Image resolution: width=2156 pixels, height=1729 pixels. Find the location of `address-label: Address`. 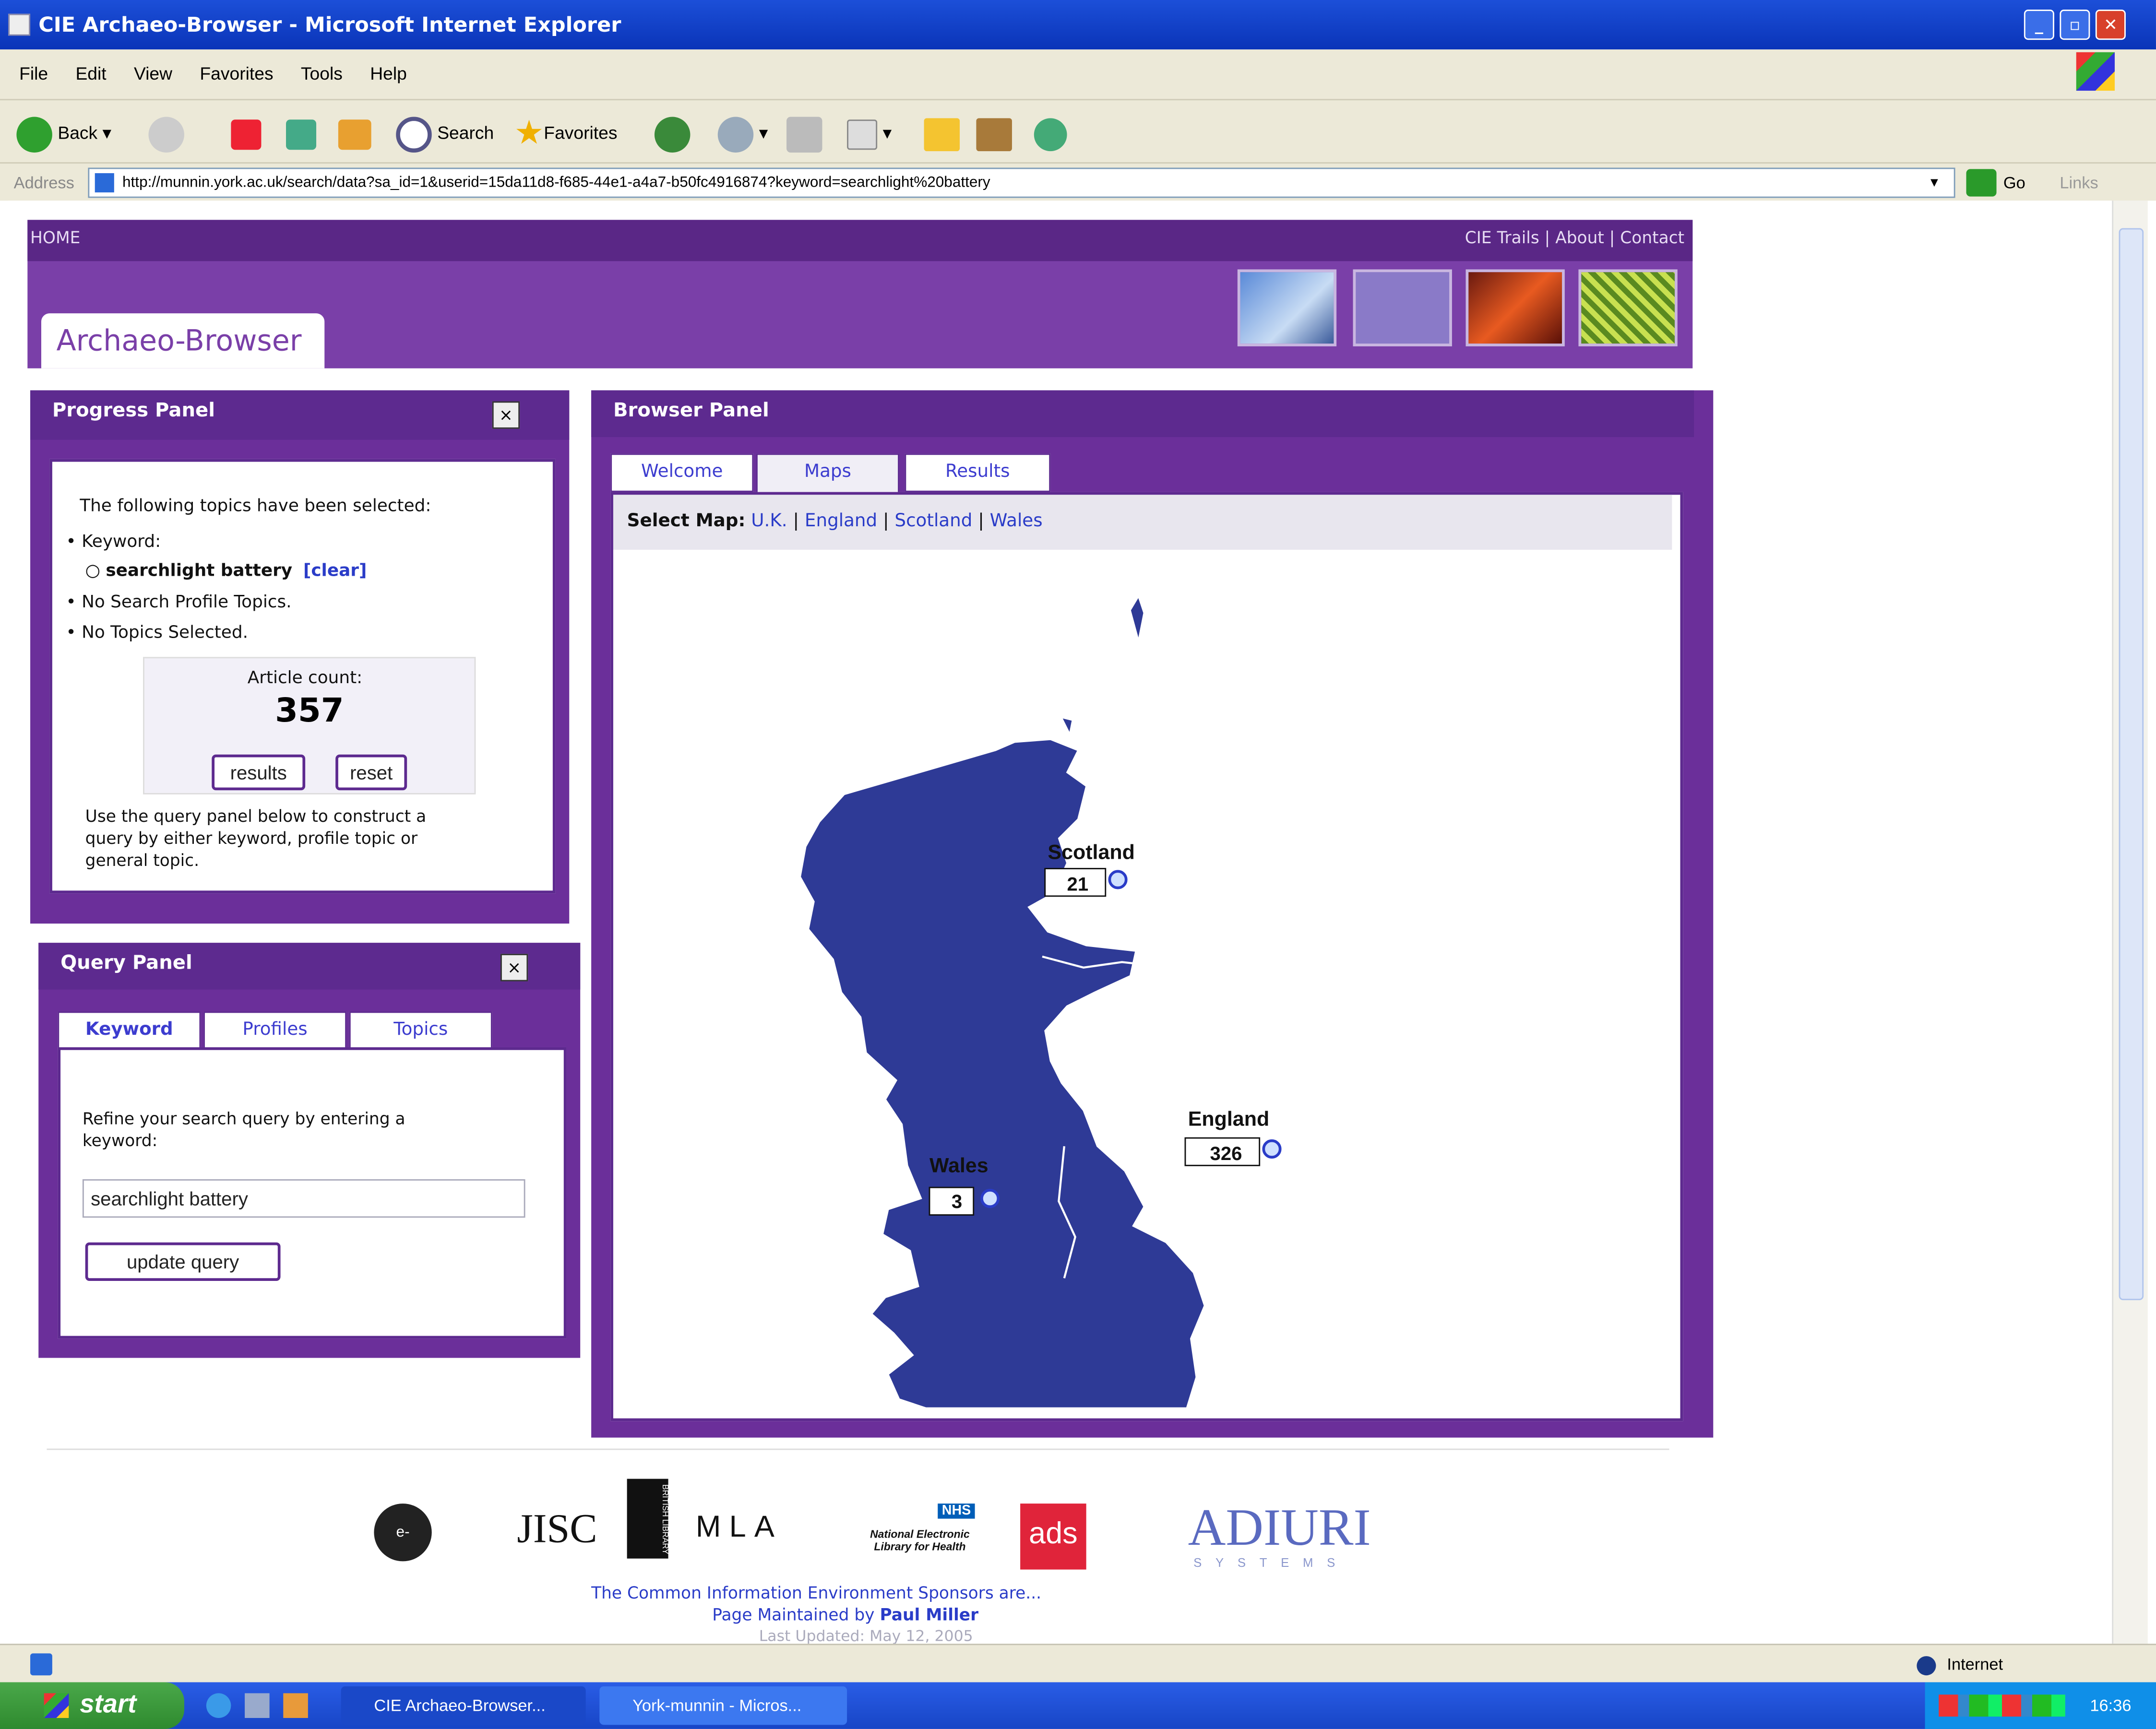

address-label: Address is located at coordinates (43, 183).